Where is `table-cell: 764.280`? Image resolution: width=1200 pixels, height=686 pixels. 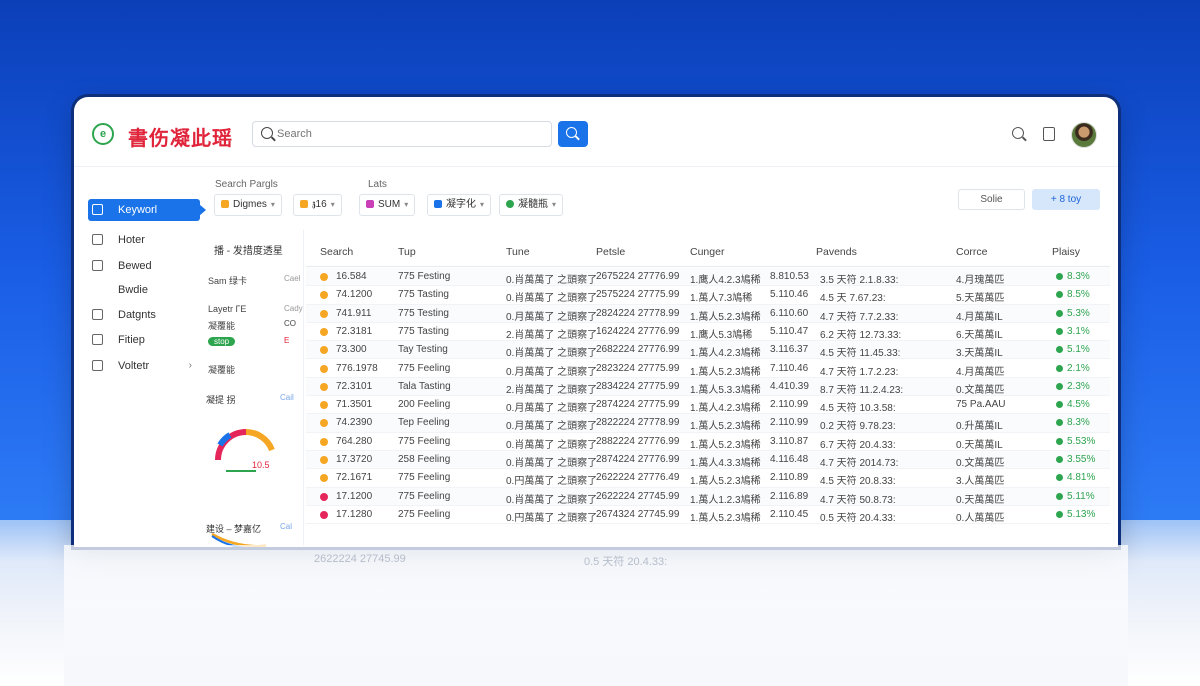
table-cell: 764.280 is located at coordinates (354, 441).